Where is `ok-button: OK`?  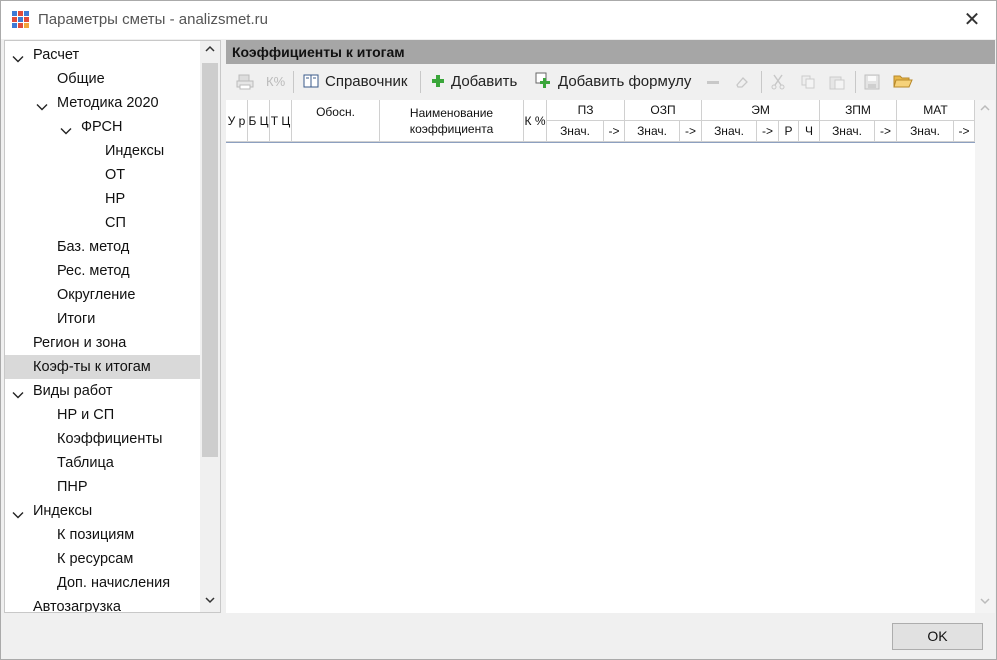
ok-button: OK is located at coordinates (937, 636).